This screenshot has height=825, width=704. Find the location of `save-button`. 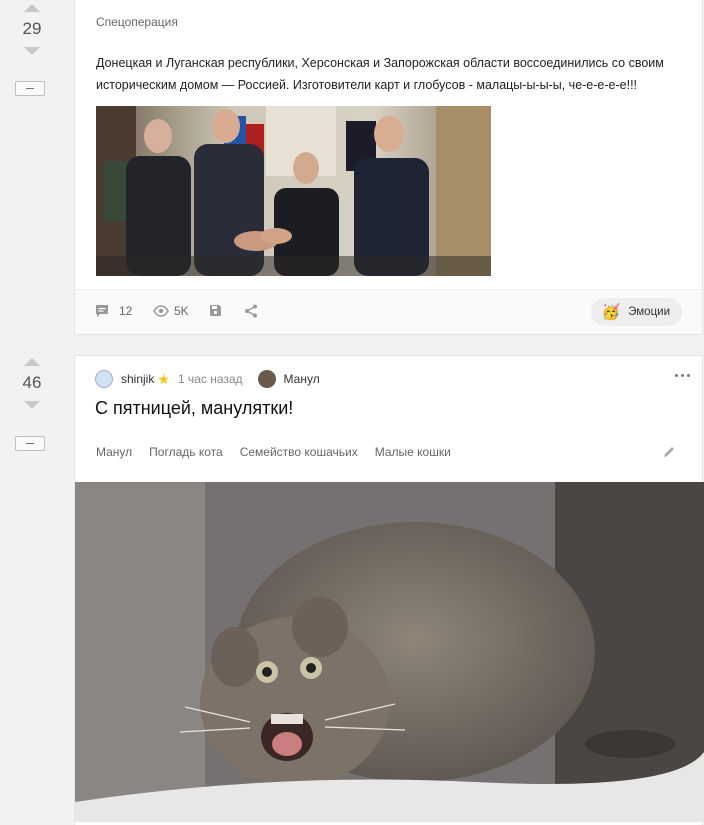

save-button is located at coordinates (215, 310).